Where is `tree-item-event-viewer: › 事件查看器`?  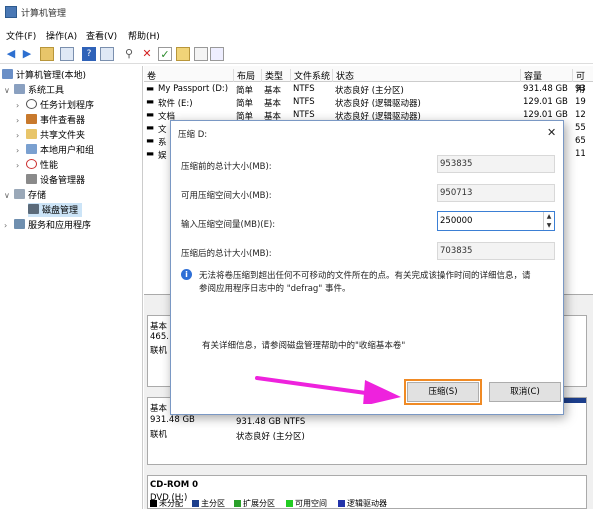 tree-item-event-viewer: › 事件查看器 is located at coordinates (50, 120).